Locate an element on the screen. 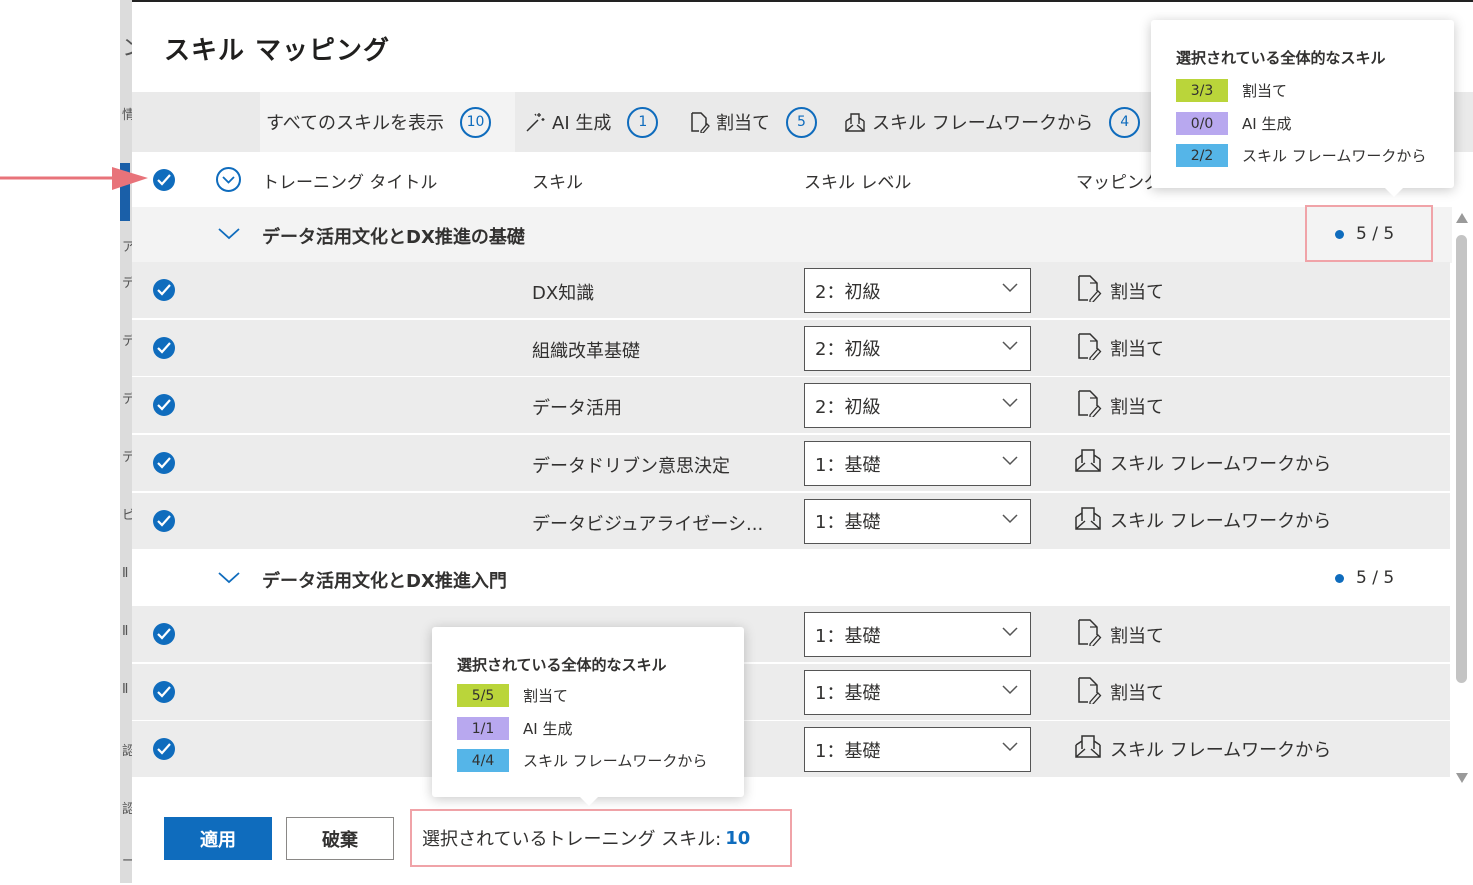  tab-ai-generated: AI 生成 1 is located at coordinates (591, 122).